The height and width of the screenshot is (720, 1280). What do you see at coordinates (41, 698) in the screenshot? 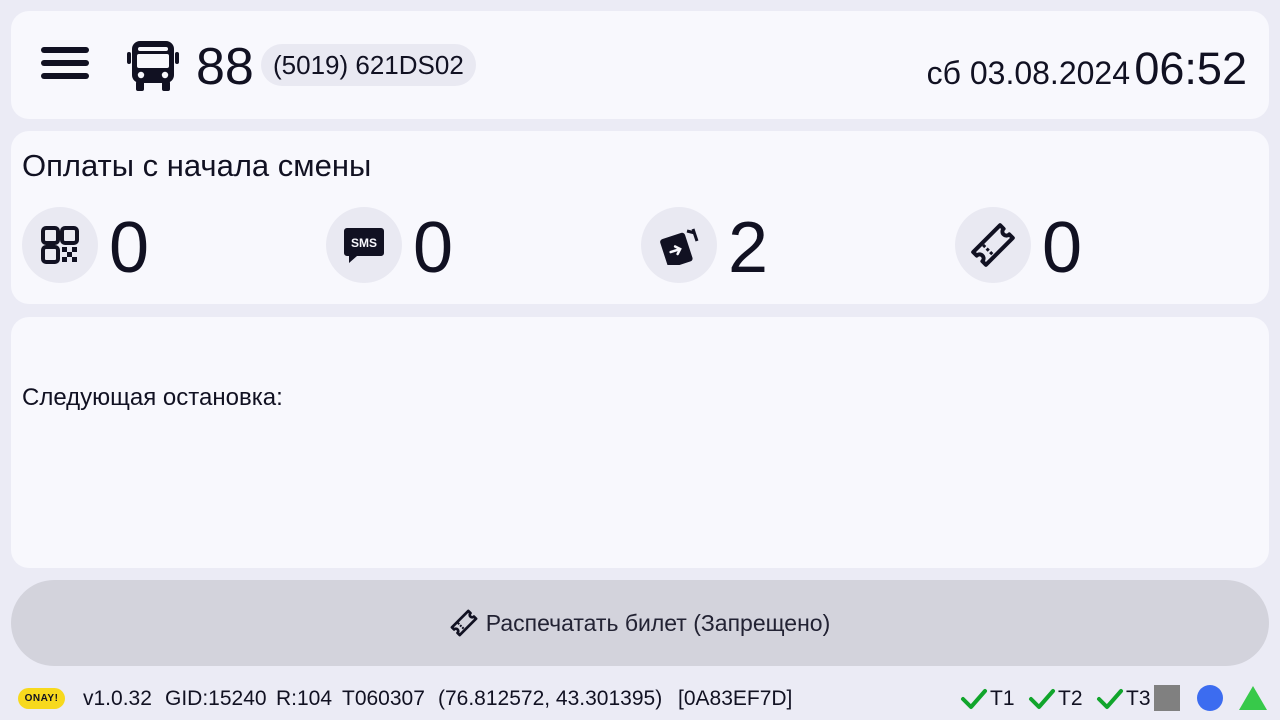
I see `onay-logo: ONAY!` at bounding box center [41, 698].